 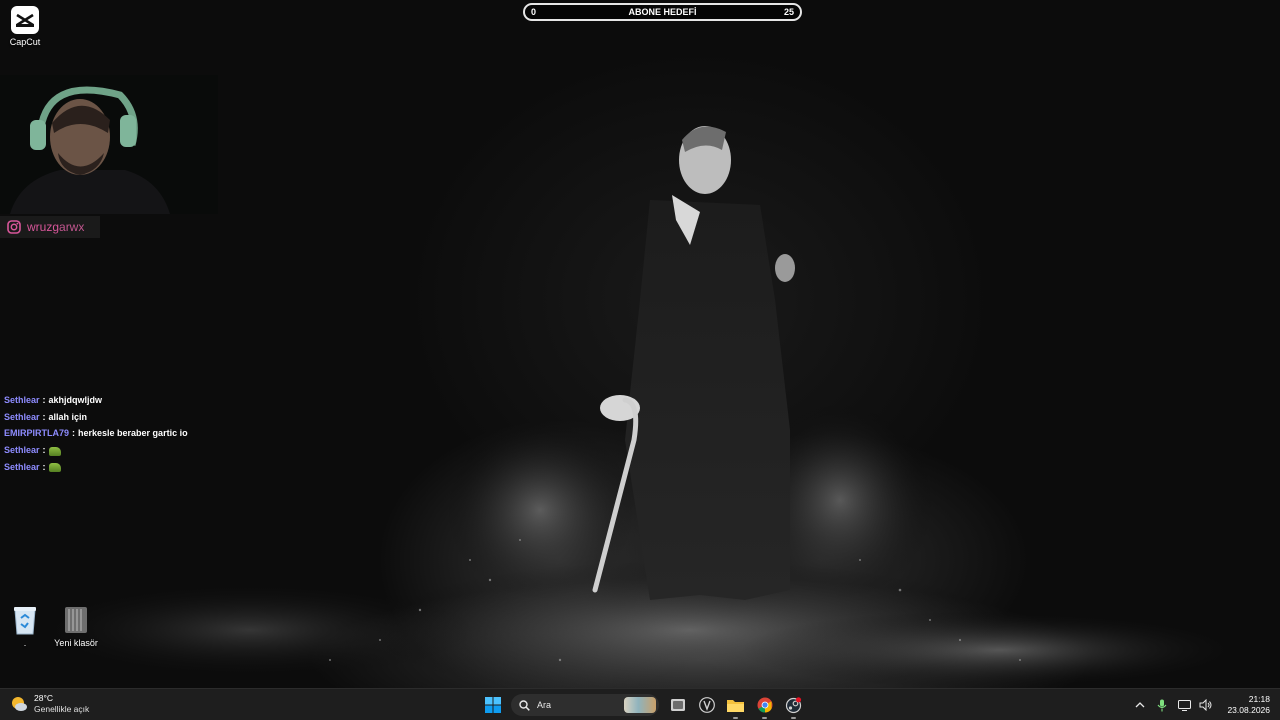 What do you see at coordinates (62, 709) in the screenshot?
I see `weather-condition: Genellikle açık` at bounding box center [62, 709].